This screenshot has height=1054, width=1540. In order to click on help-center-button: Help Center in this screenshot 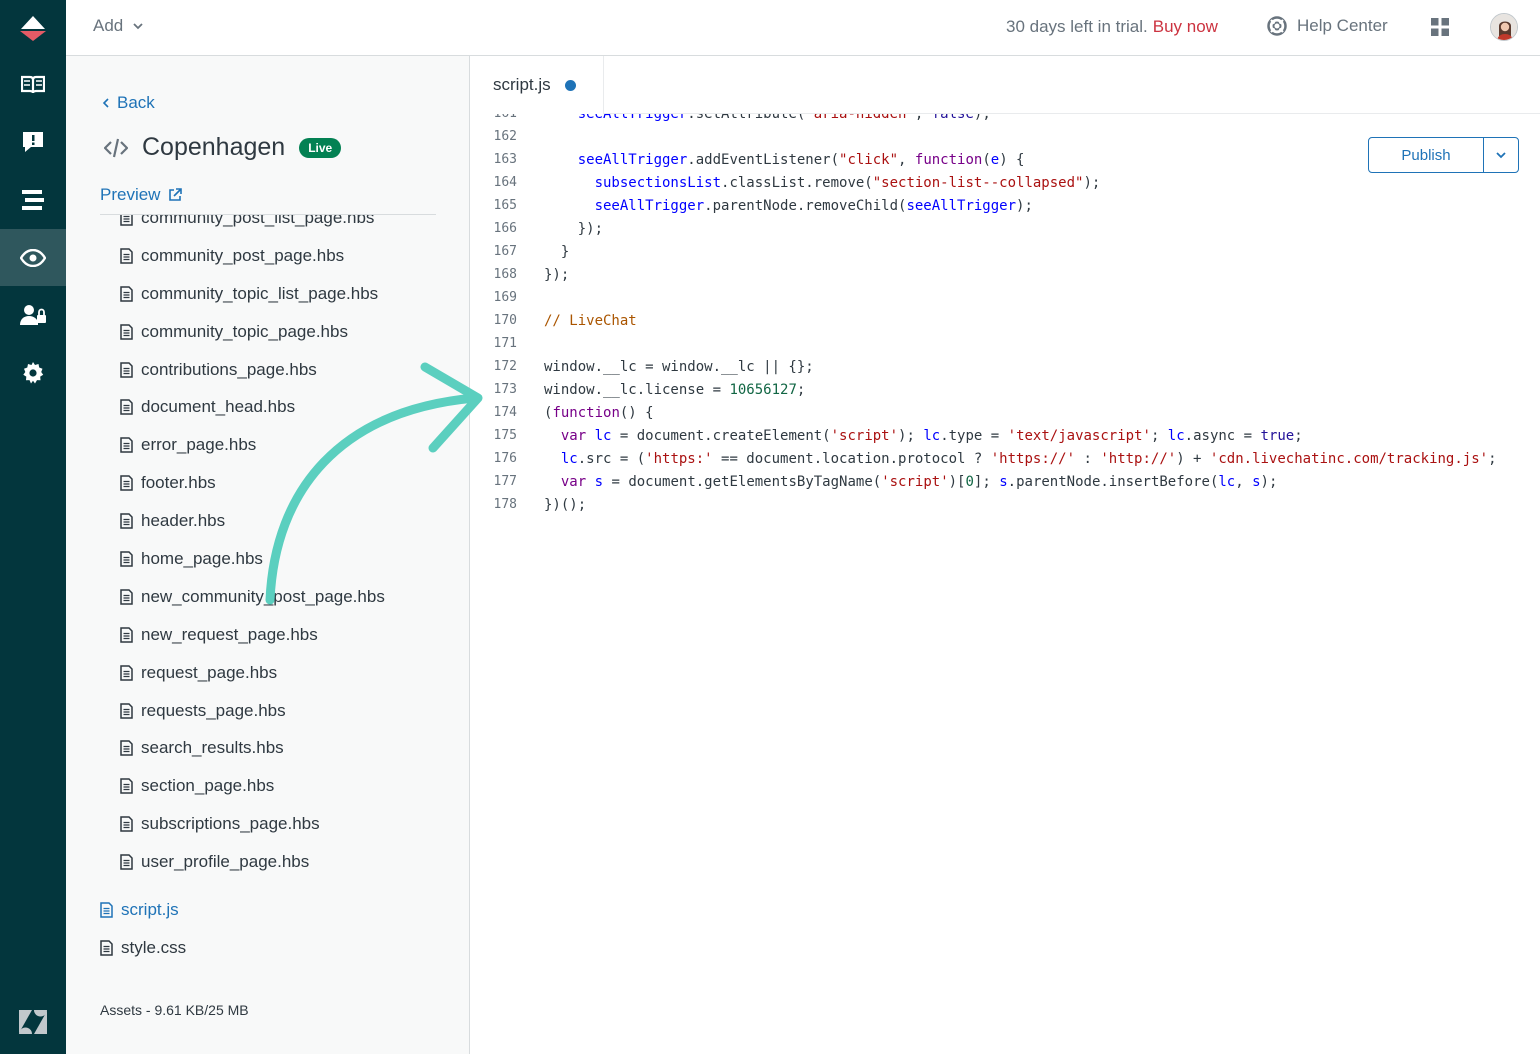, I will do `click(1327, 26)`.